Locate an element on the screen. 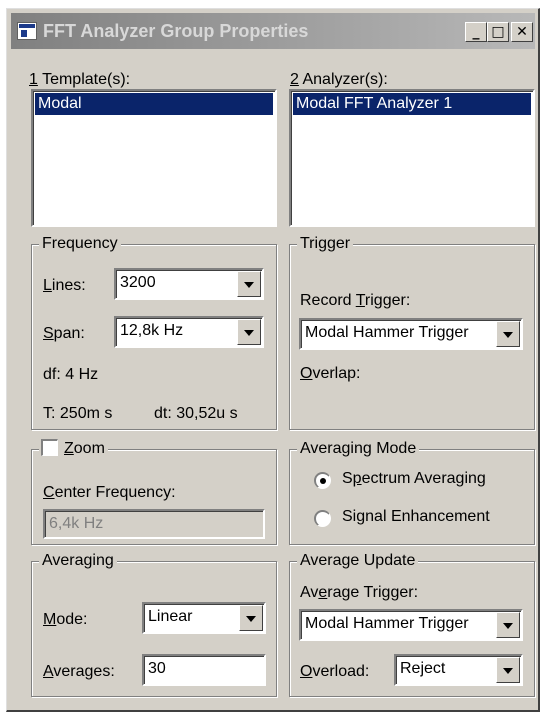 The image size is (546, 718). lines-label: Lines: is located at coordinates (64, 285).